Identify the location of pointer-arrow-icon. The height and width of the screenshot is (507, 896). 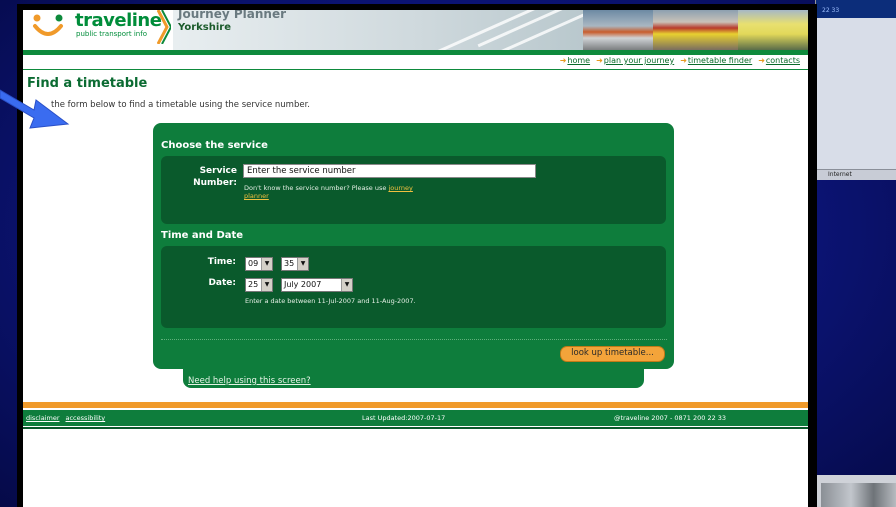
(35, 109).